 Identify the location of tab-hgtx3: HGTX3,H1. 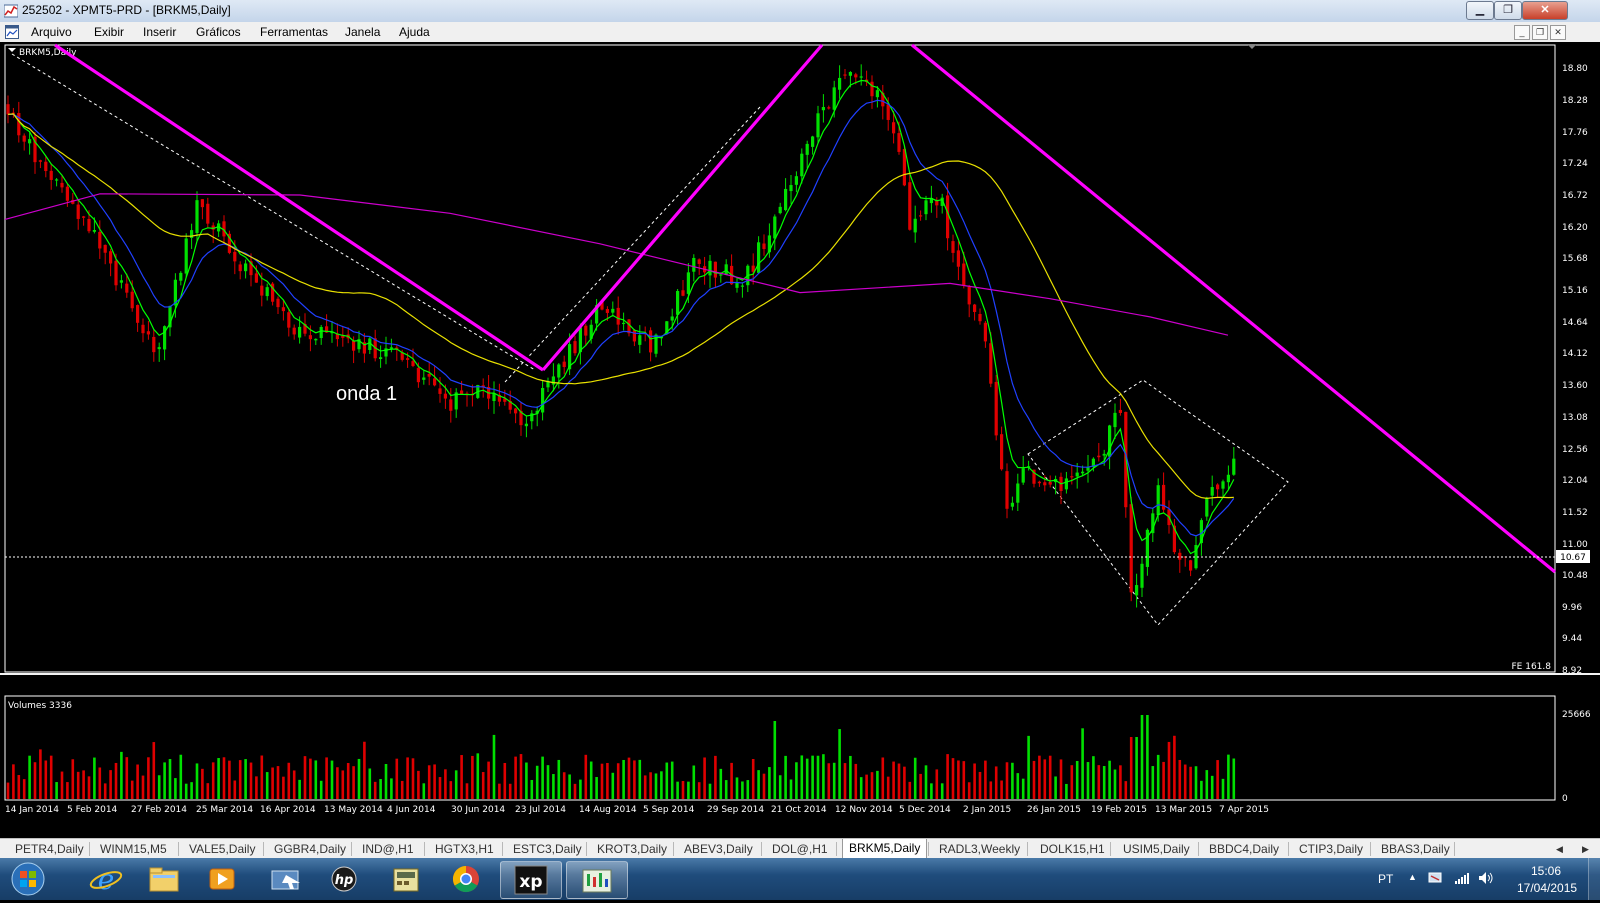
(464, 849).